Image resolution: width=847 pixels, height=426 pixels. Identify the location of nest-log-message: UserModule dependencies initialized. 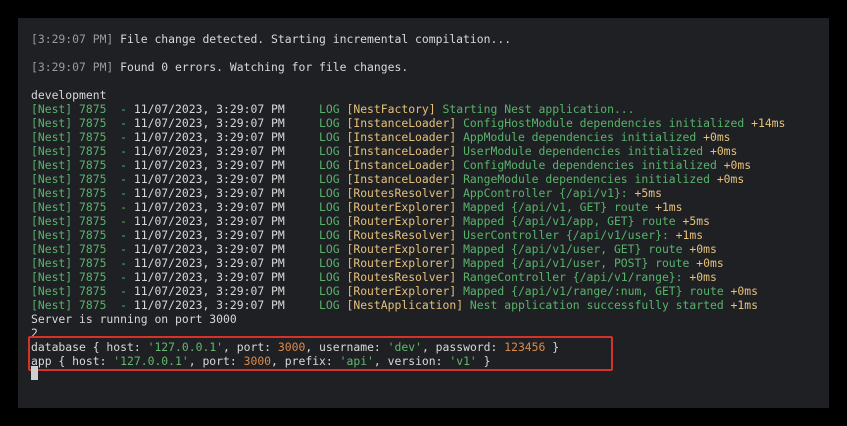
(583, 151).